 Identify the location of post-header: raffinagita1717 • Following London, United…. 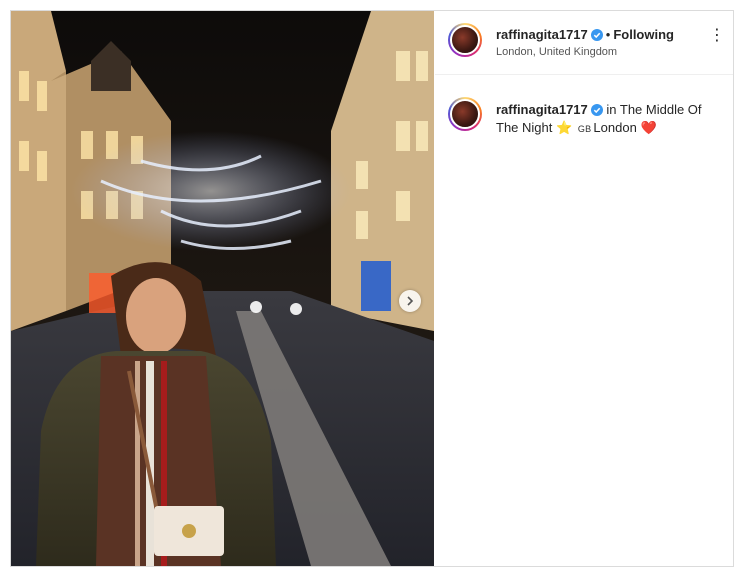
(584, 43).